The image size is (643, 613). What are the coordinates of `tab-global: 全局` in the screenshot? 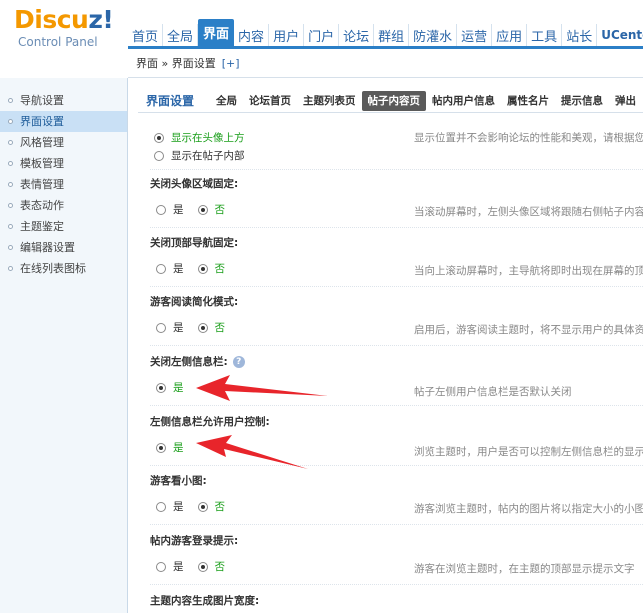 It's located at (226, 101).